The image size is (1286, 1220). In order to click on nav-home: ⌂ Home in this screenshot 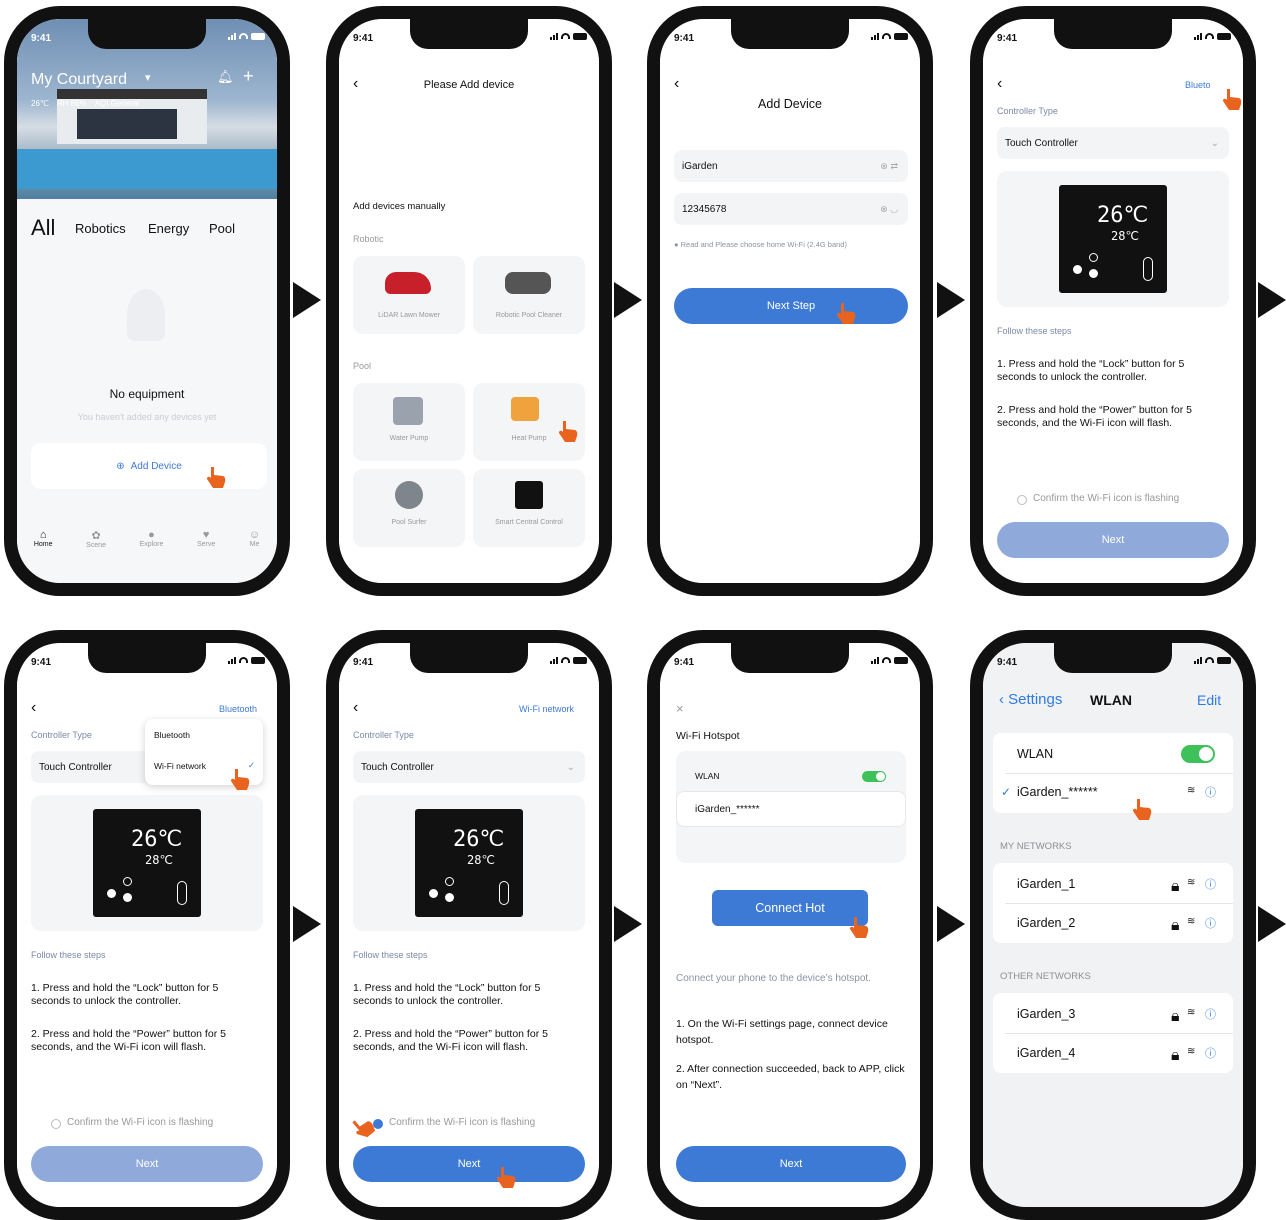, I will do `click(43, 554)`.